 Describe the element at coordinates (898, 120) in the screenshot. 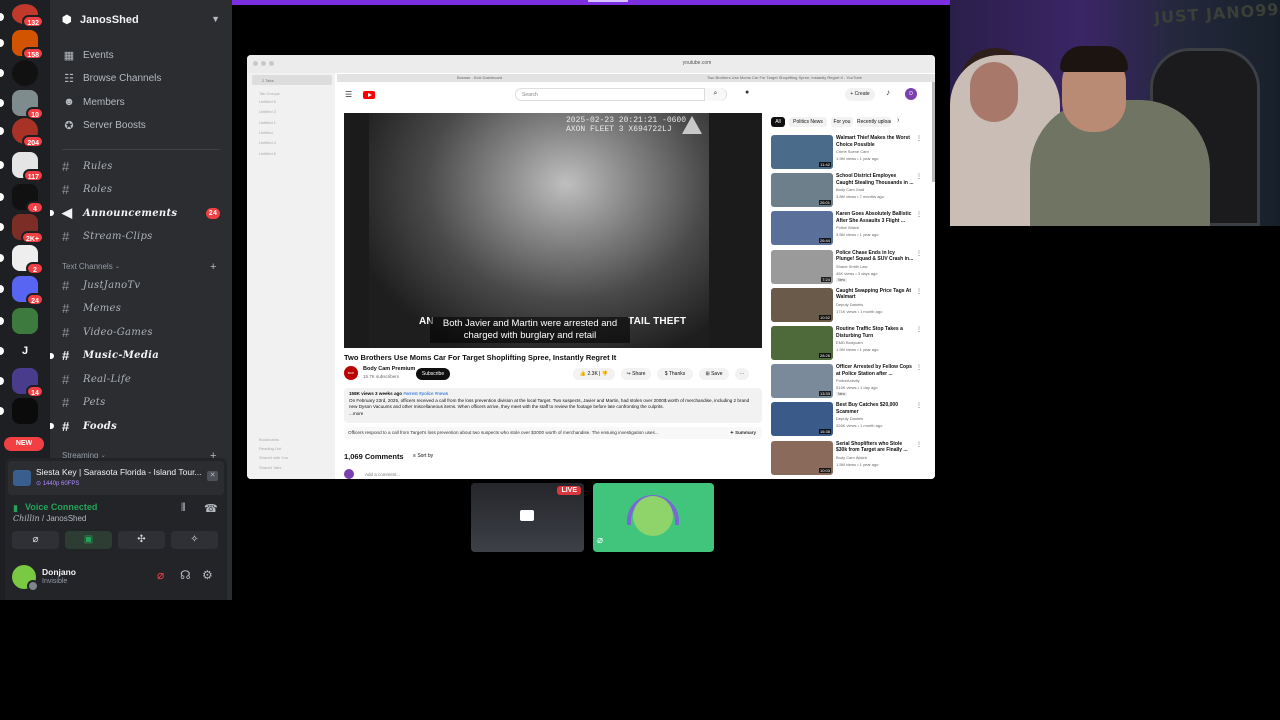

I see `chevron-right-icon: ›` at that location.